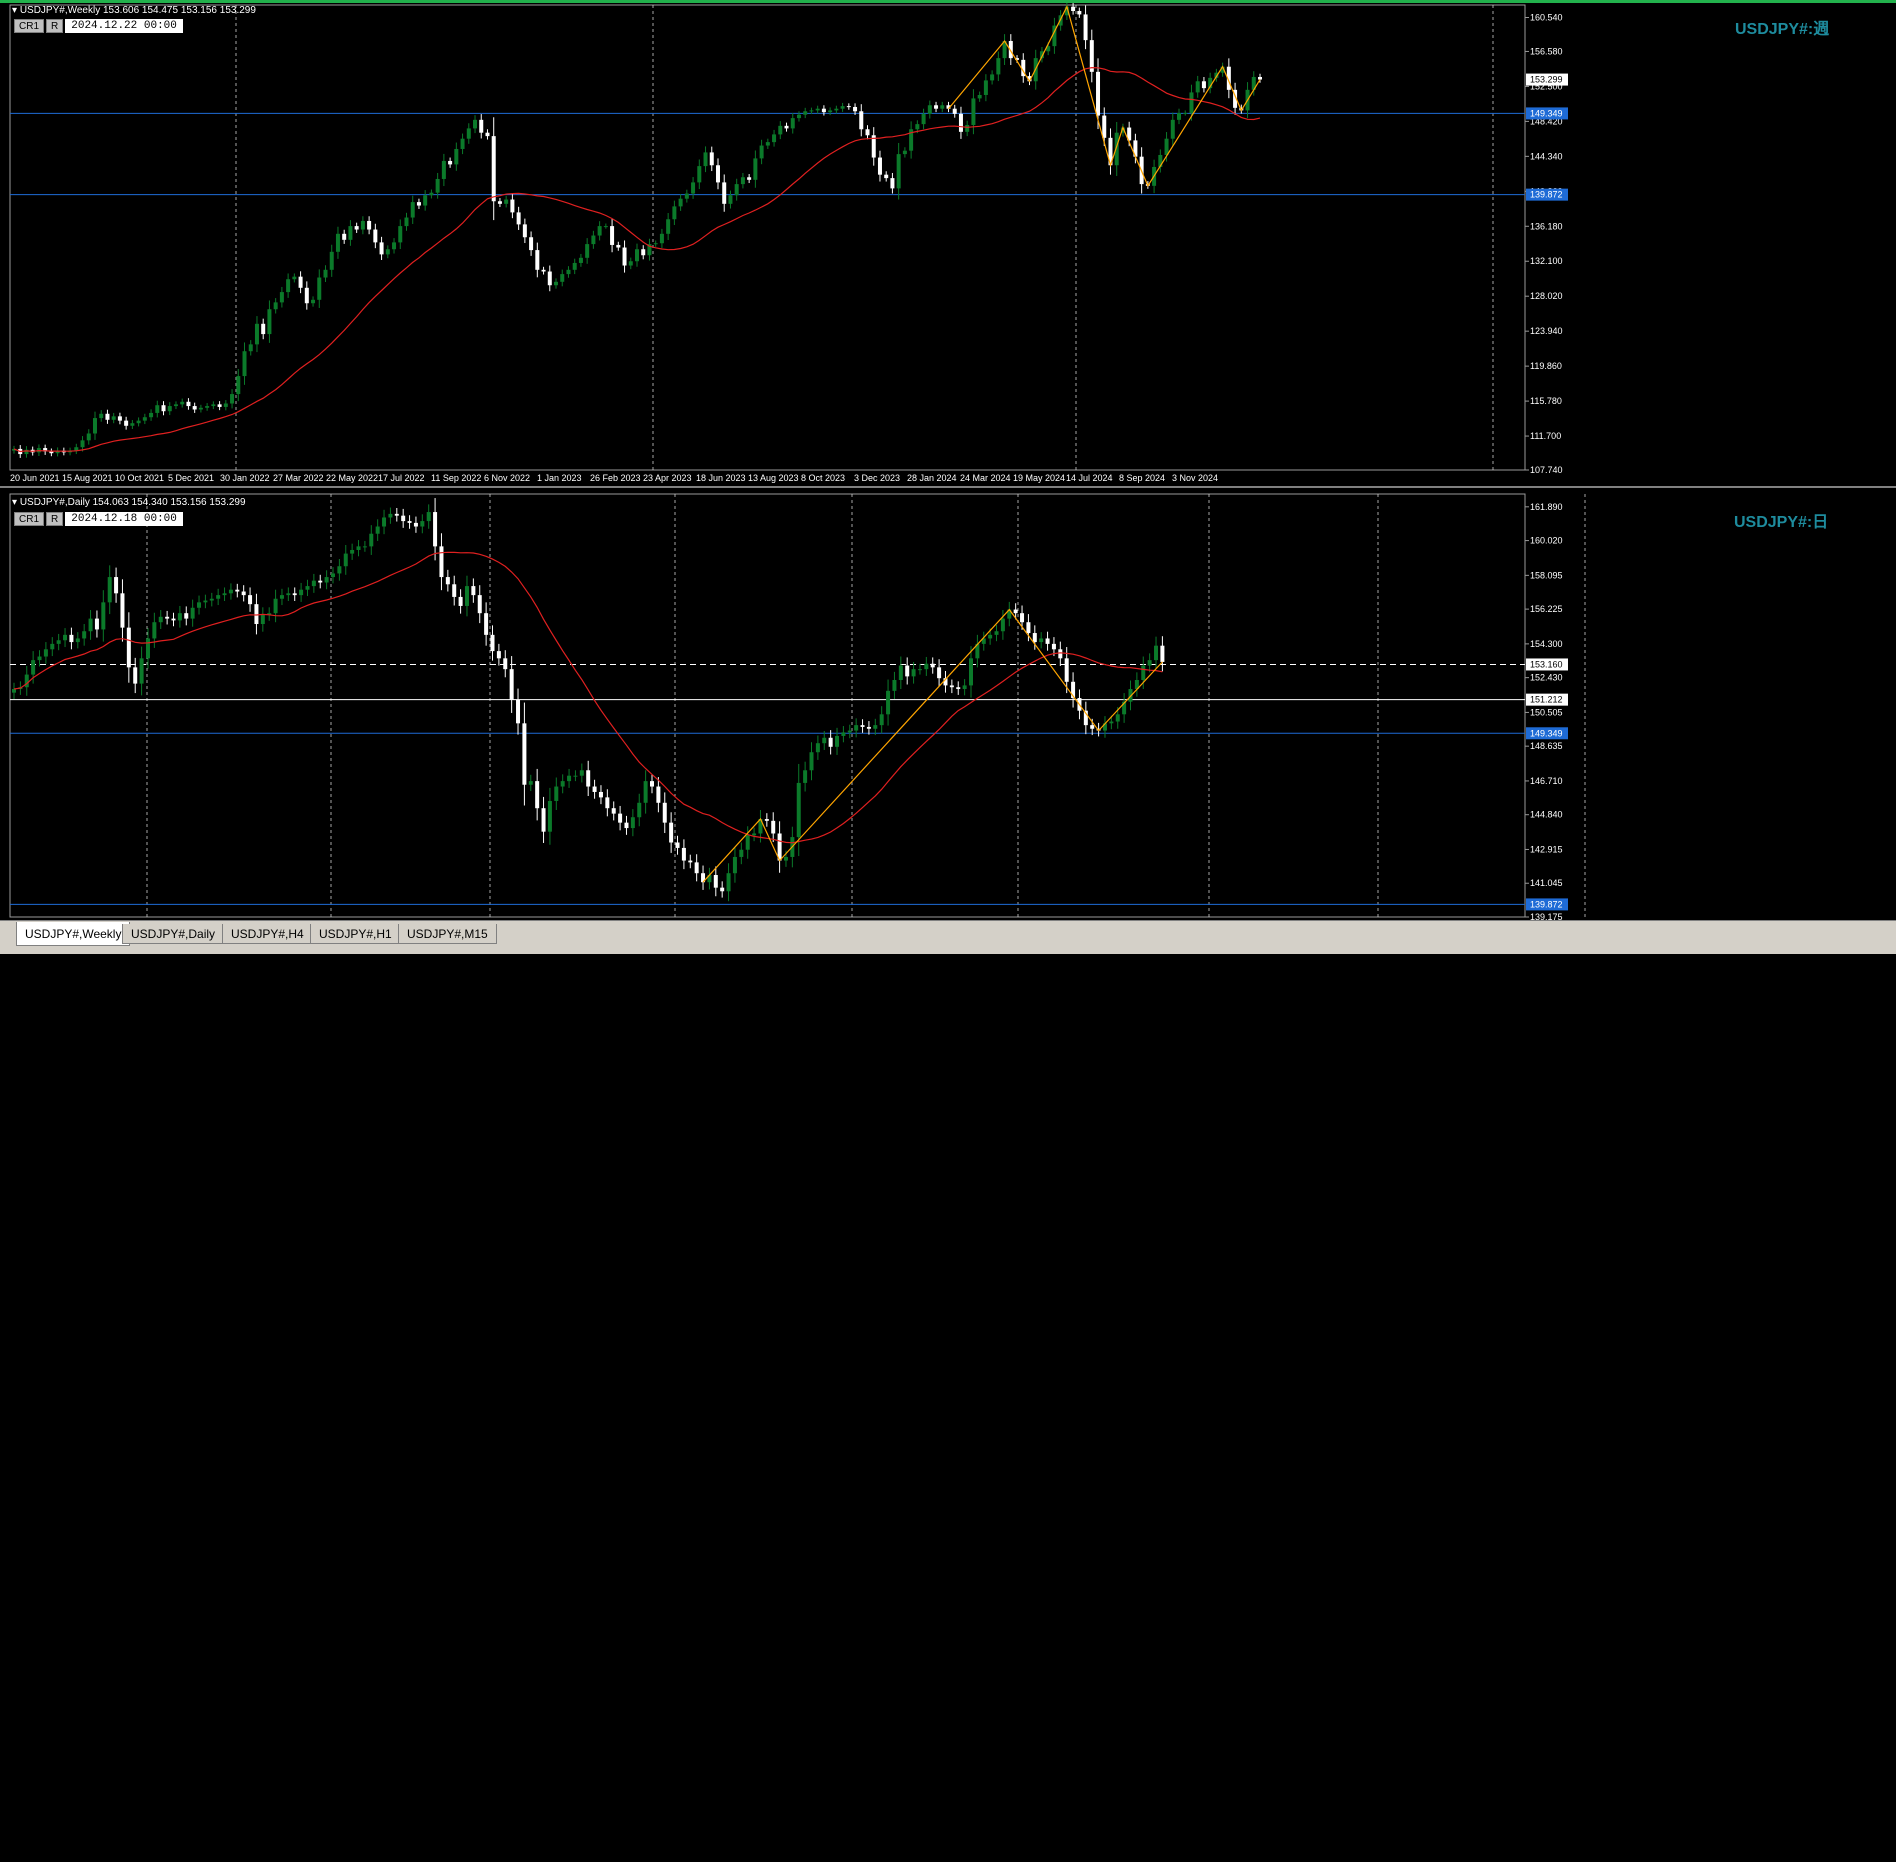  I want to click on daily-datetime-field: 2024.12.18 00:00, so click(124, 519).